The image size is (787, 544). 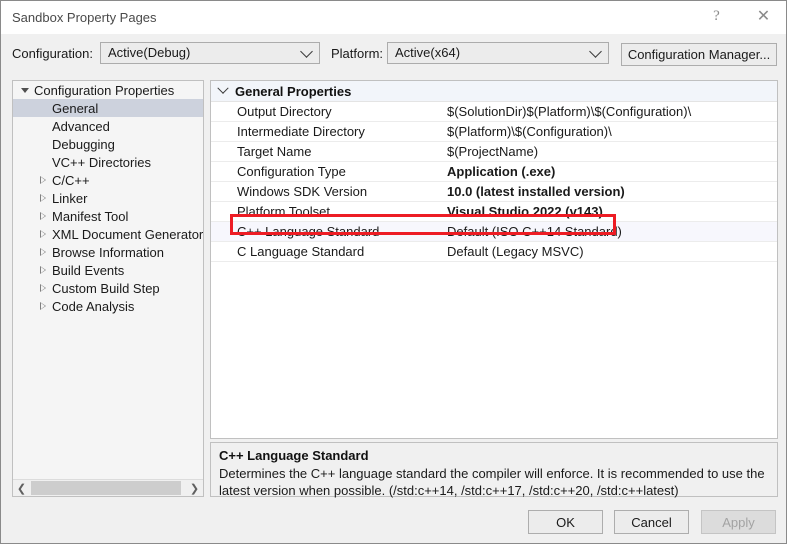 I want to click on help-button: ?, so click(x=716, y=16).